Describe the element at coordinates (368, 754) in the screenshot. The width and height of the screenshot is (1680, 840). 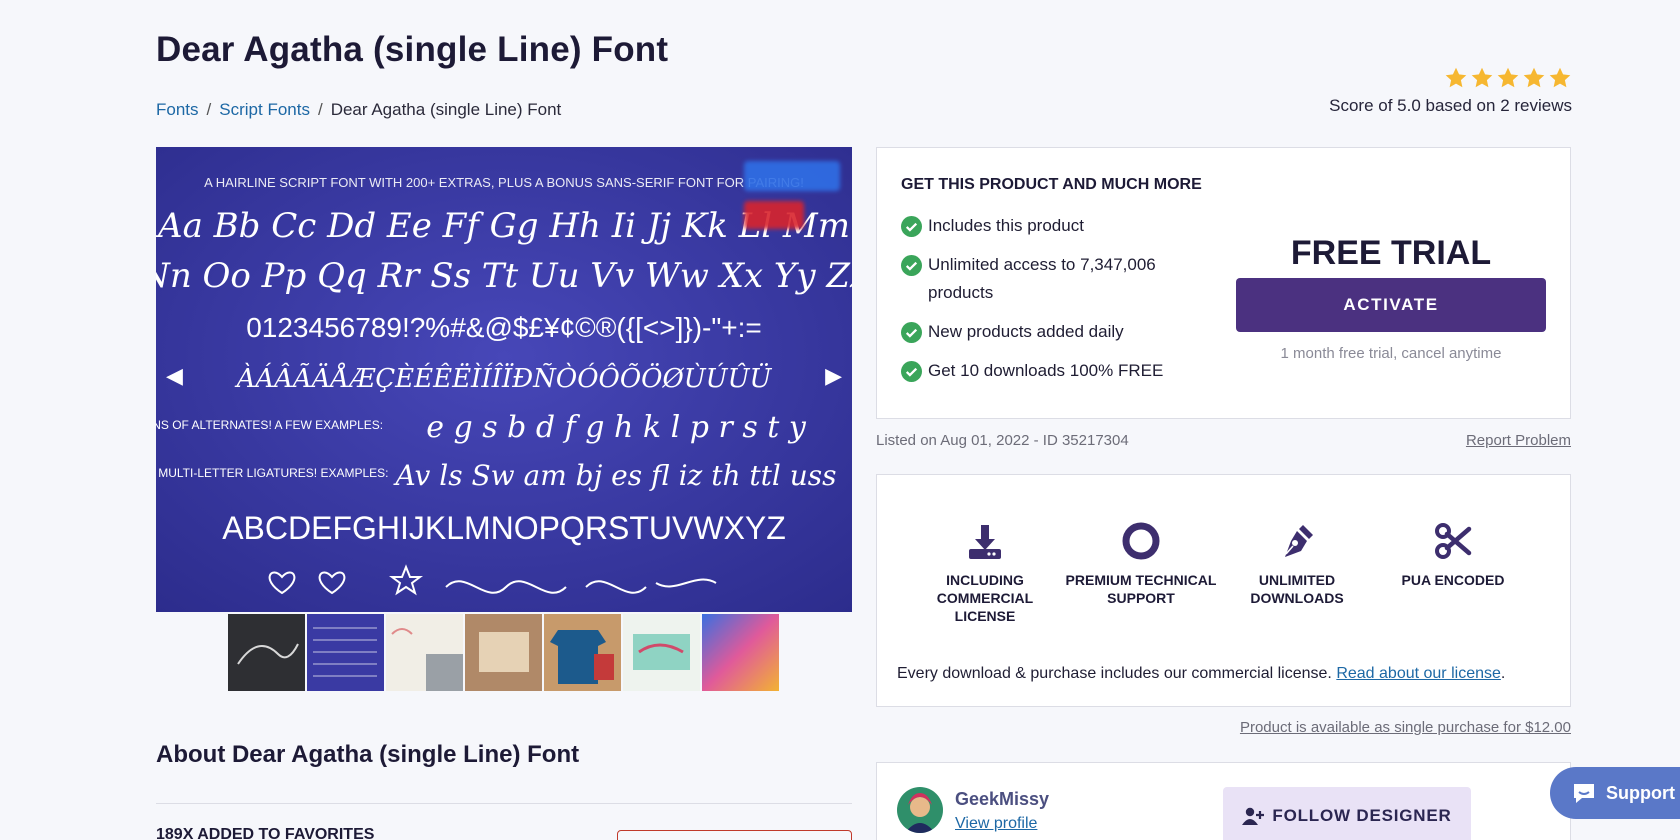
I see `about-heading: About Dear Agatha (single Line) Font` at that location.